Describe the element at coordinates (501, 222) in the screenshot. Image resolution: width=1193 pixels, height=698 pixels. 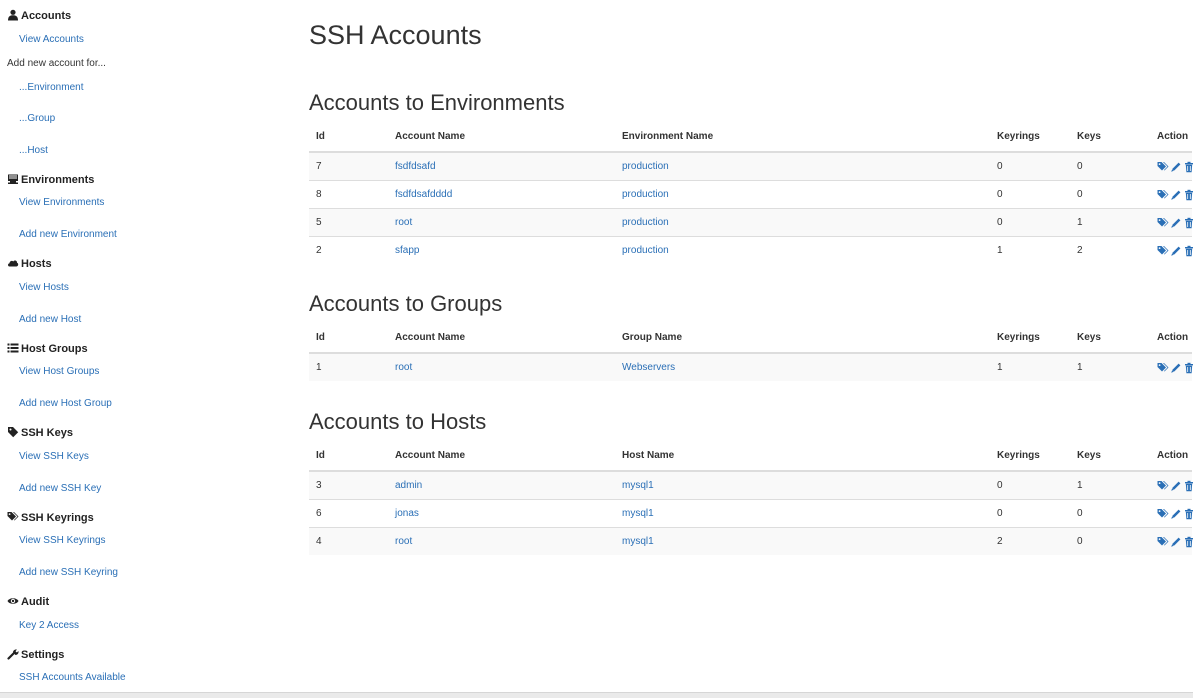
I see `account-cell: root` at that location.